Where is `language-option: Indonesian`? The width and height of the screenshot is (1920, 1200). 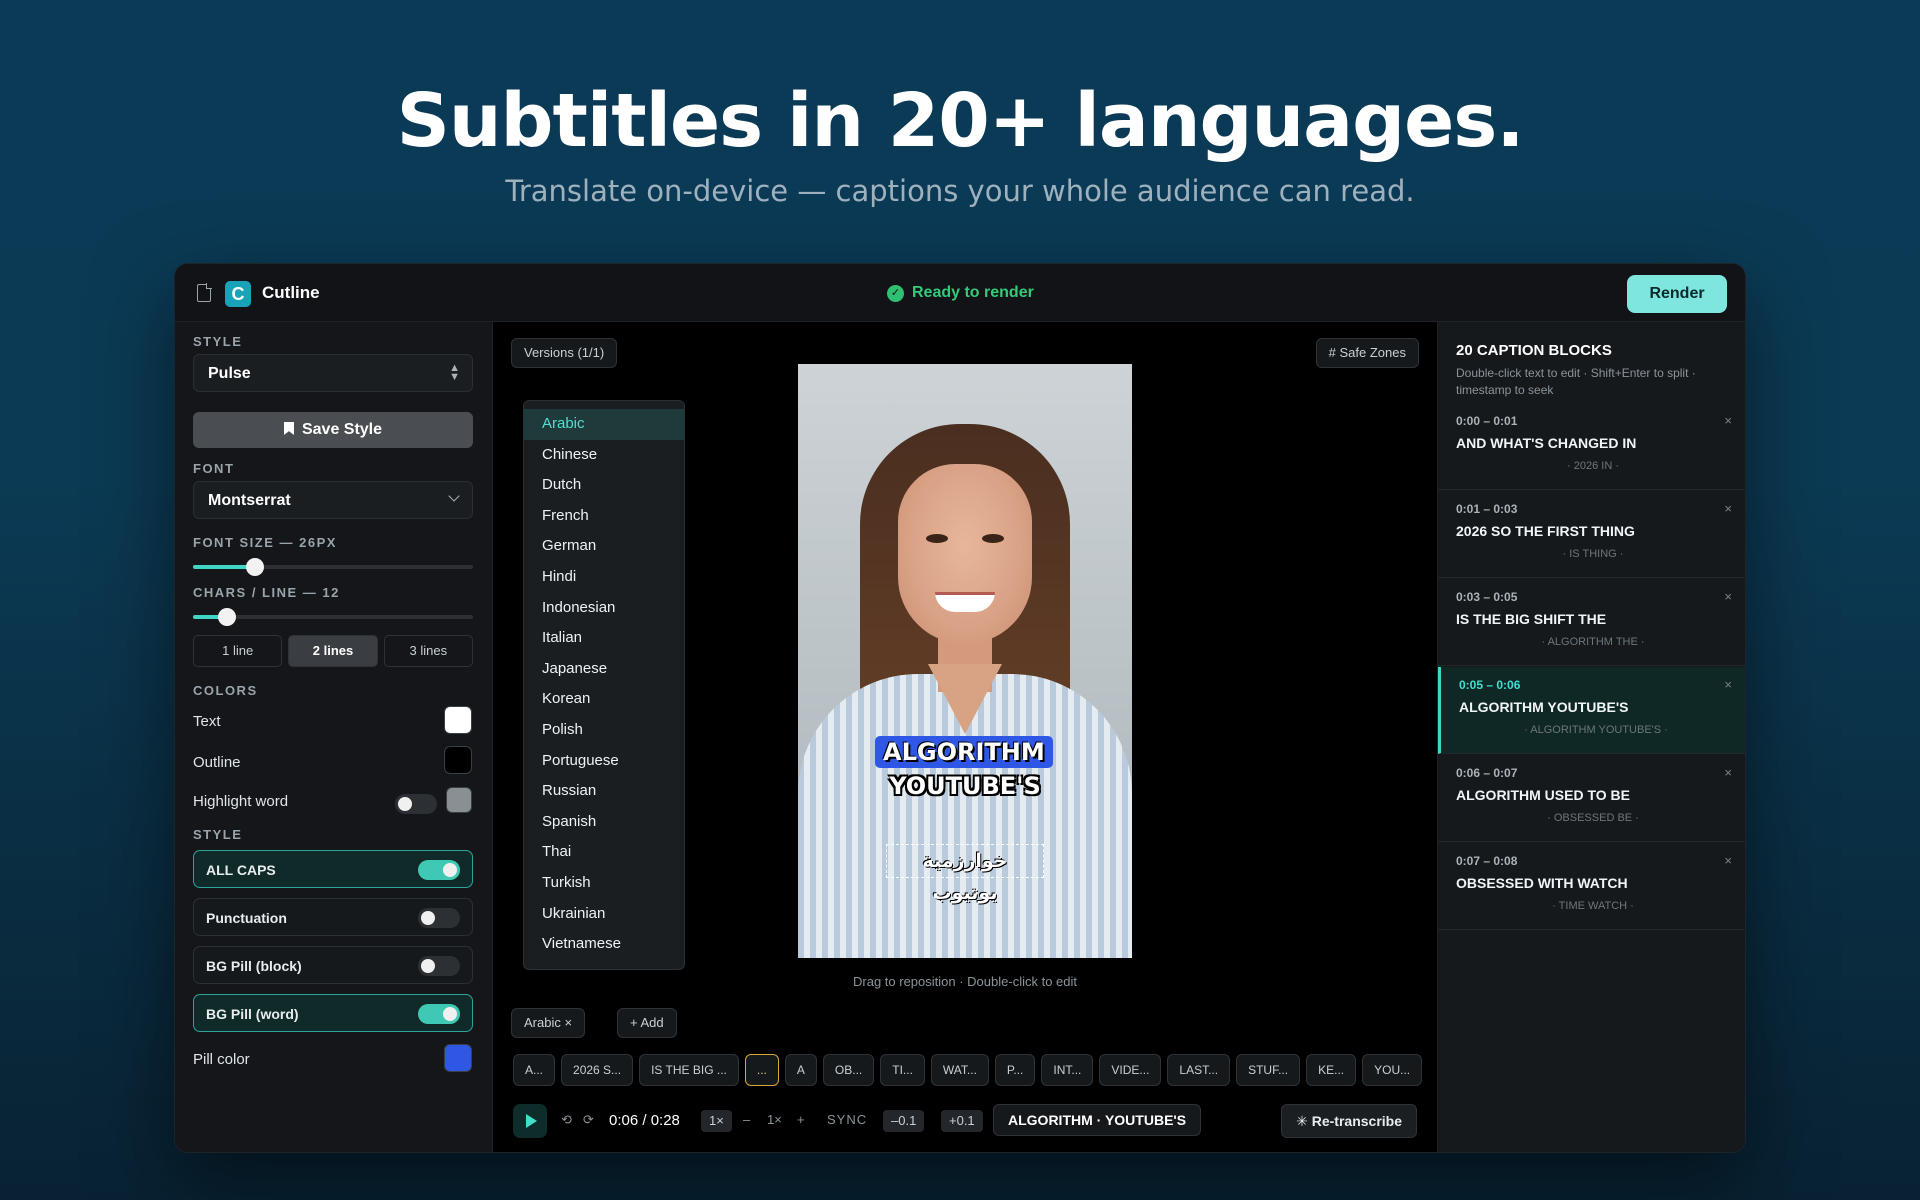 language-option: Indonesian is located at coordinates (604, 608).